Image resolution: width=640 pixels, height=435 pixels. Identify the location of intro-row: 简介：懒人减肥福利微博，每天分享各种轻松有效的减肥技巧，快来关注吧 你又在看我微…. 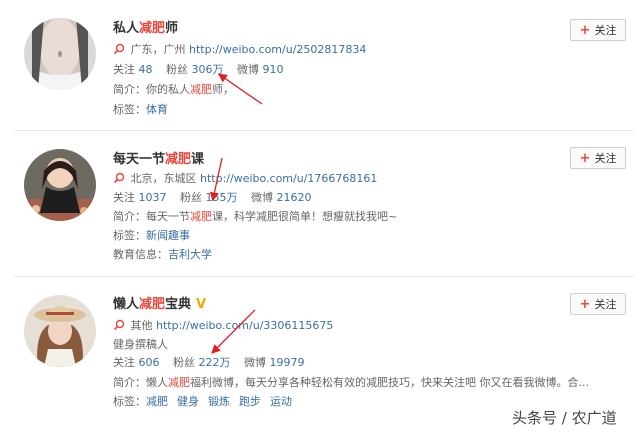
(351, 382).